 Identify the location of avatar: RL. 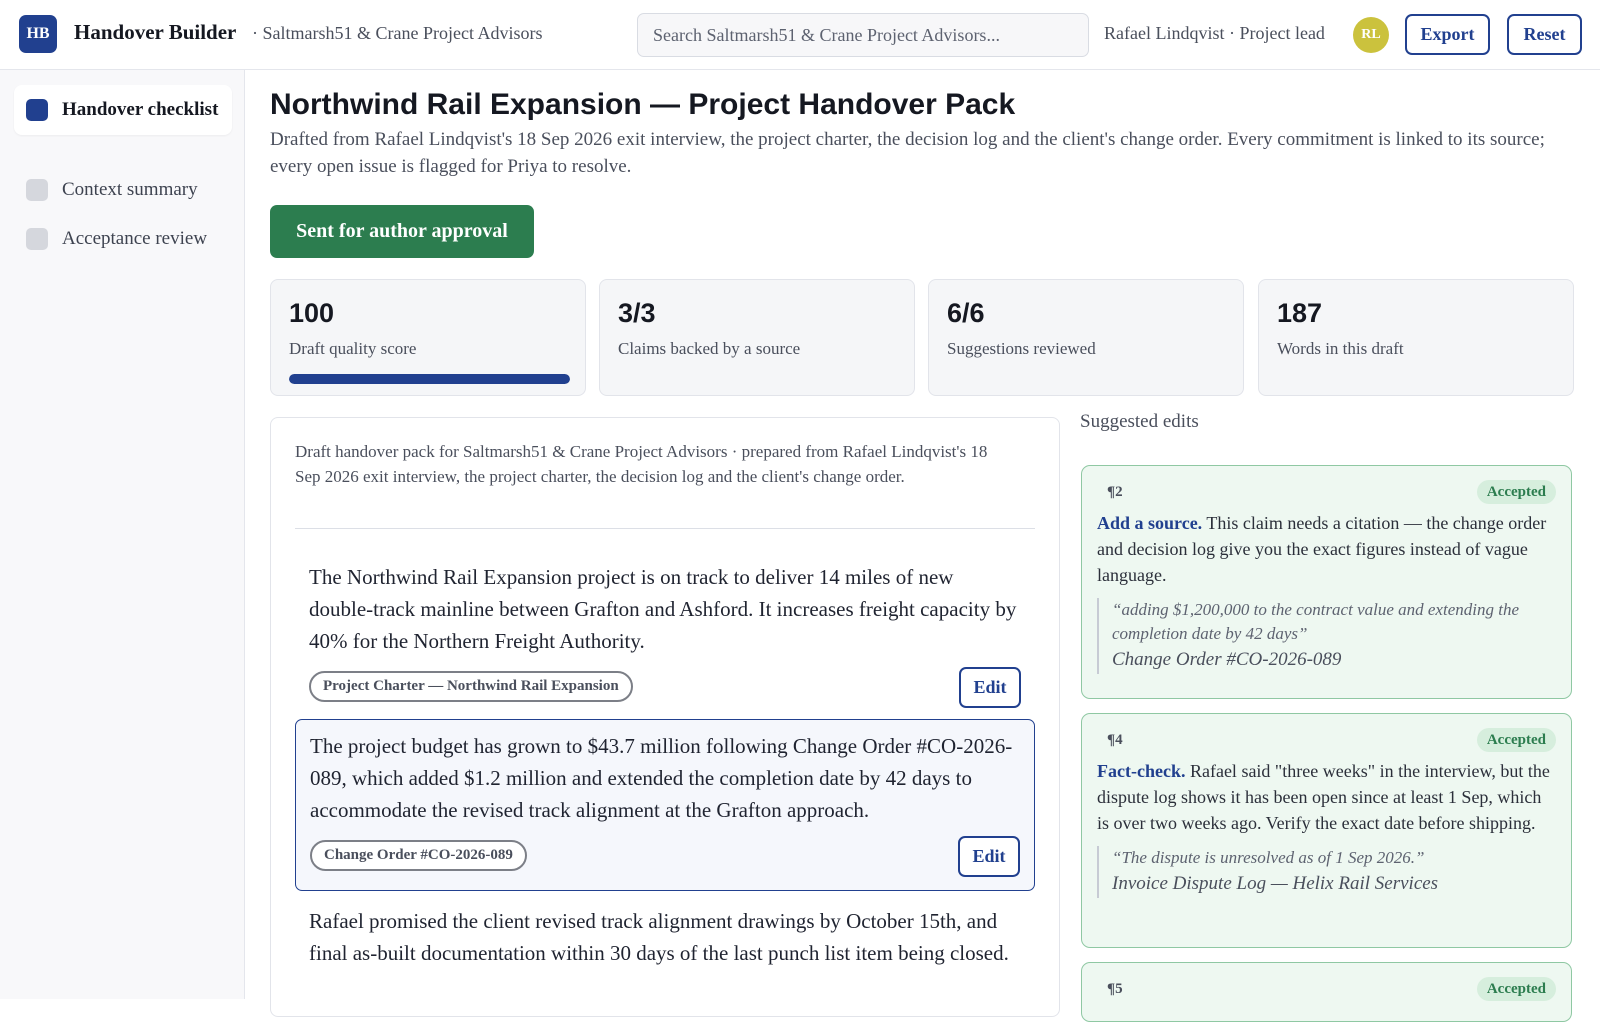
(1371, 35).